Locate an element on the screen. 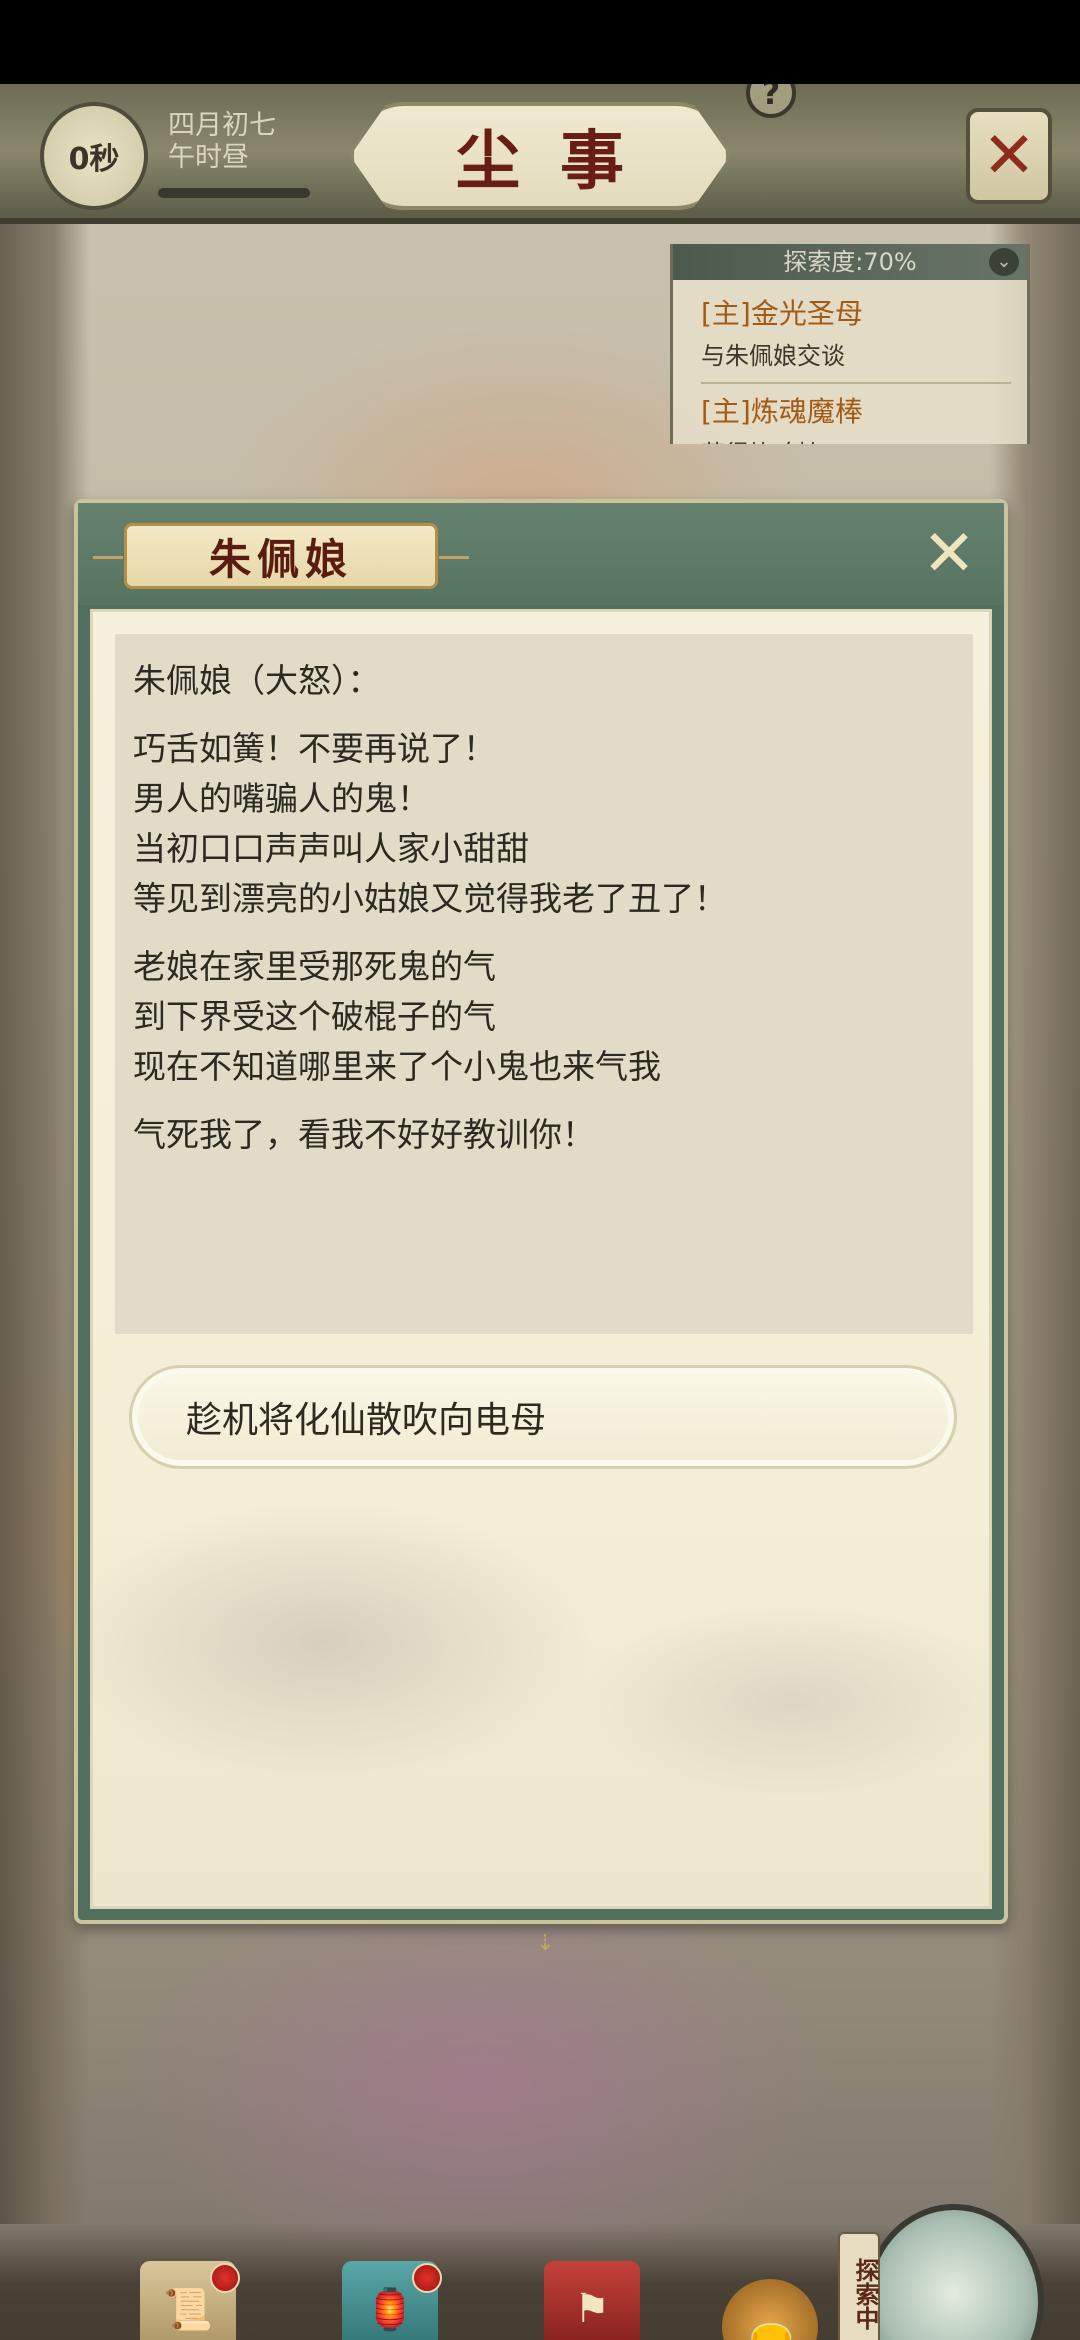 The image size is (1080, 2340). page-title: 尘事 is located at coordinates (540, 156).